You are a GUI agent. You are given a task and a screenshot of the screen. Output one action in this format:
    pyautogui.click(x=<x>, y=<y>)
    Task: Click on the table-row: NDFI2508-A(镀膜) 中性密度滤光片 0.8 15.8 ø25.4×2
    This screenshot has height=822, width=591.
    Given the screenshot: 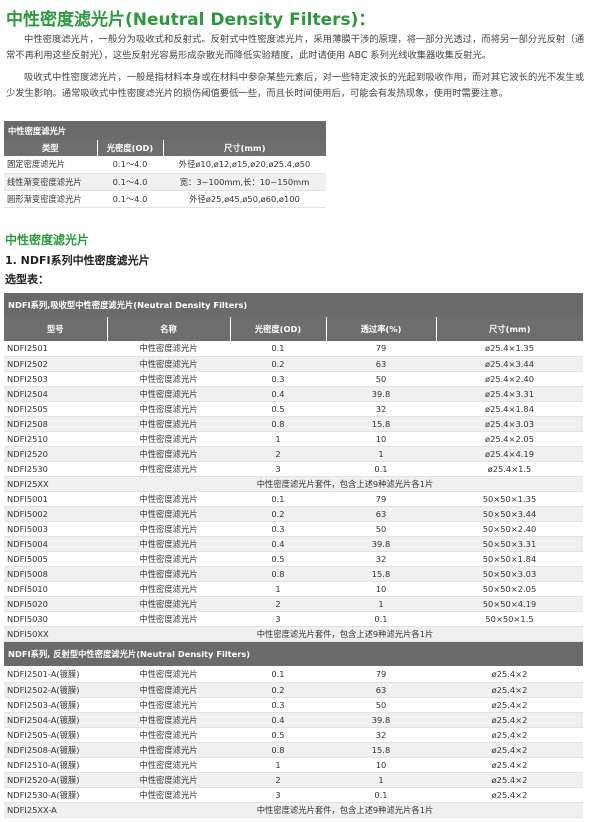 What is the action you would take?
    pyautogui.click(x=293, y=750)
    